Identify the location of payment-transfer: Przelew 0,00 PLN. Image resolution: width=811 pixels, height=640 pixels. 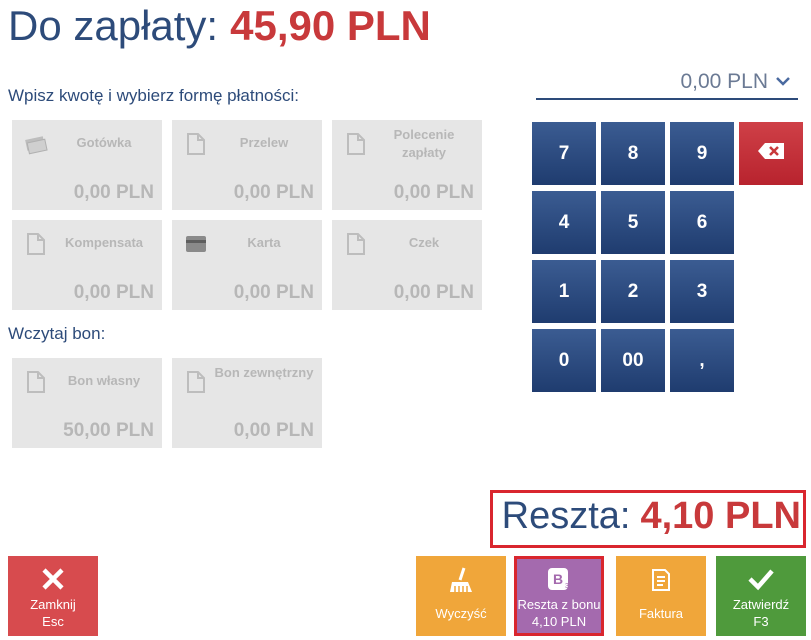
(247, 165).